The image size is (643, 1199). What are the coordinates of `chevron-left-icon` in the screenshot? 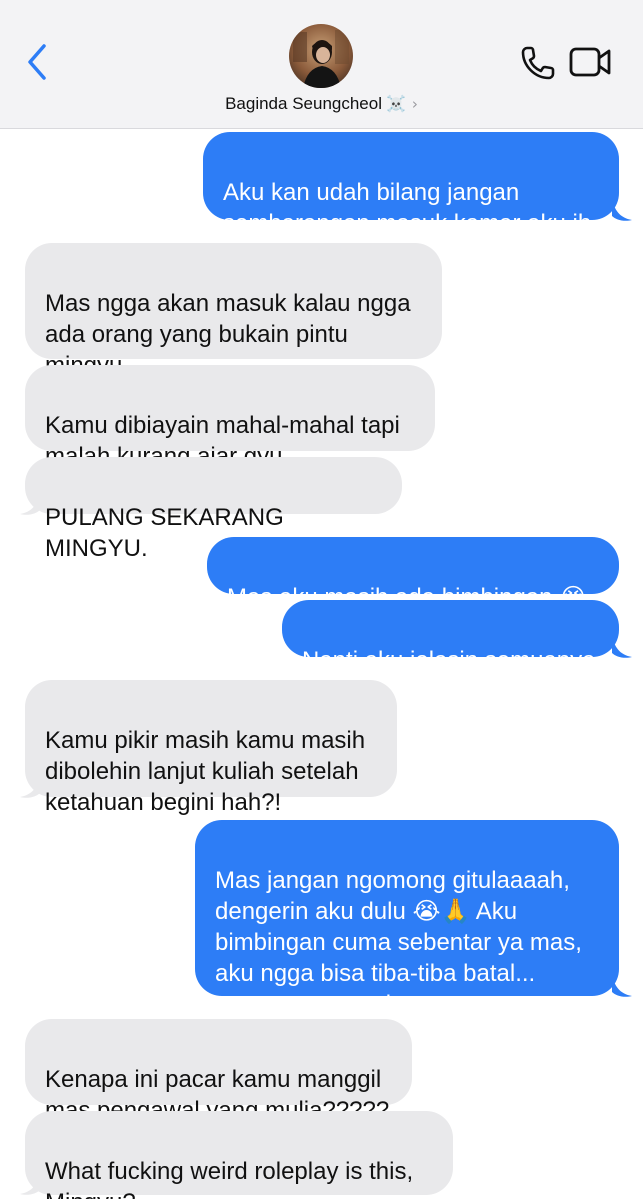 It's located at (37, 62).